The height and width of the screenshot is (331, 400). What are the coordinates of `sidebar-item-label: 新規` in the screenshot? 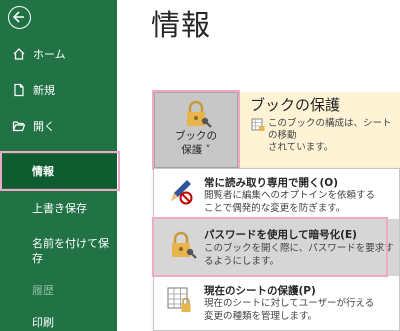 It's located at (44, 90).